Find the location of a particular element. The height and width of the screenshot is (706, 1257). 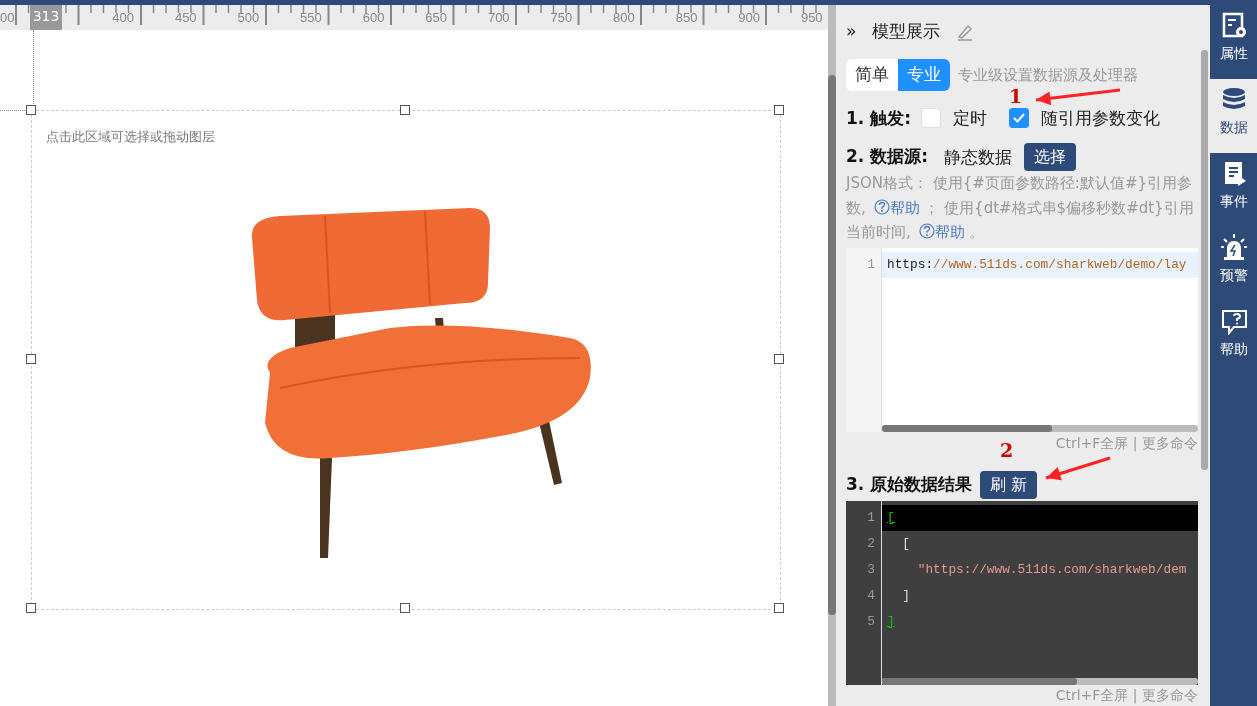

ruler-label: 550 is located at coordinates (311, 17).